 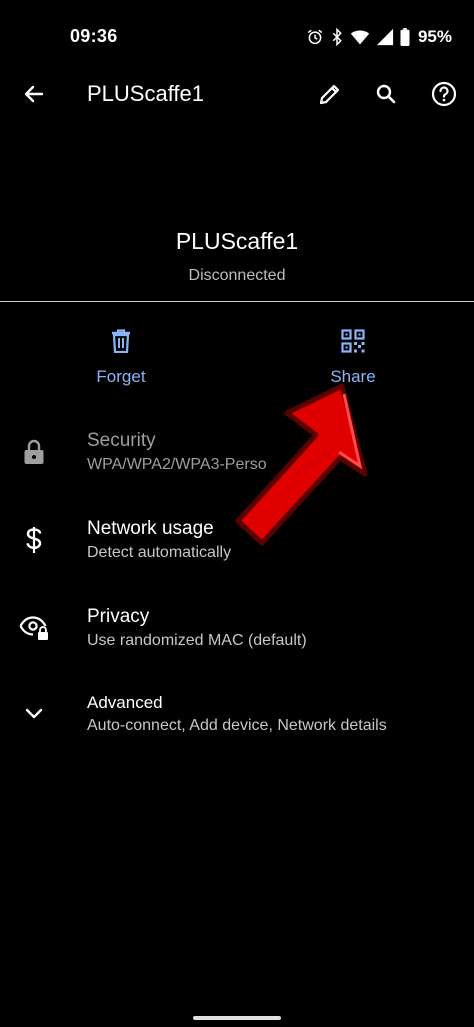 I want to click on status-icons: 95%, so click(x=379, y=37).